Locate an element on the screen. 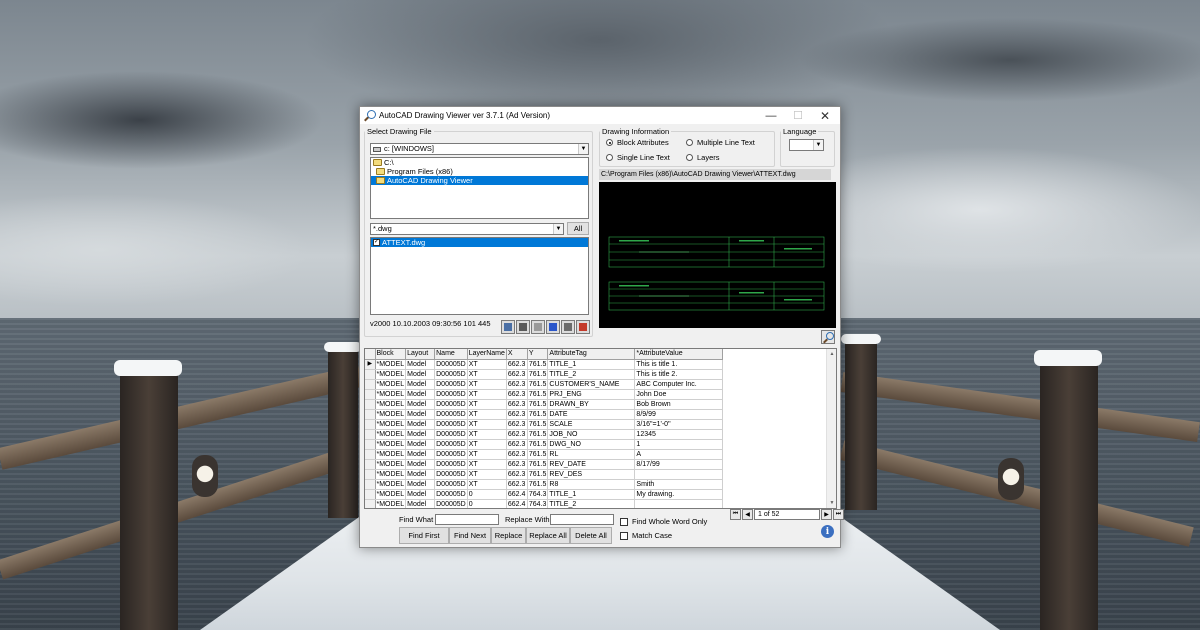  replace-button: Replace is located at coordinates (508, 535).